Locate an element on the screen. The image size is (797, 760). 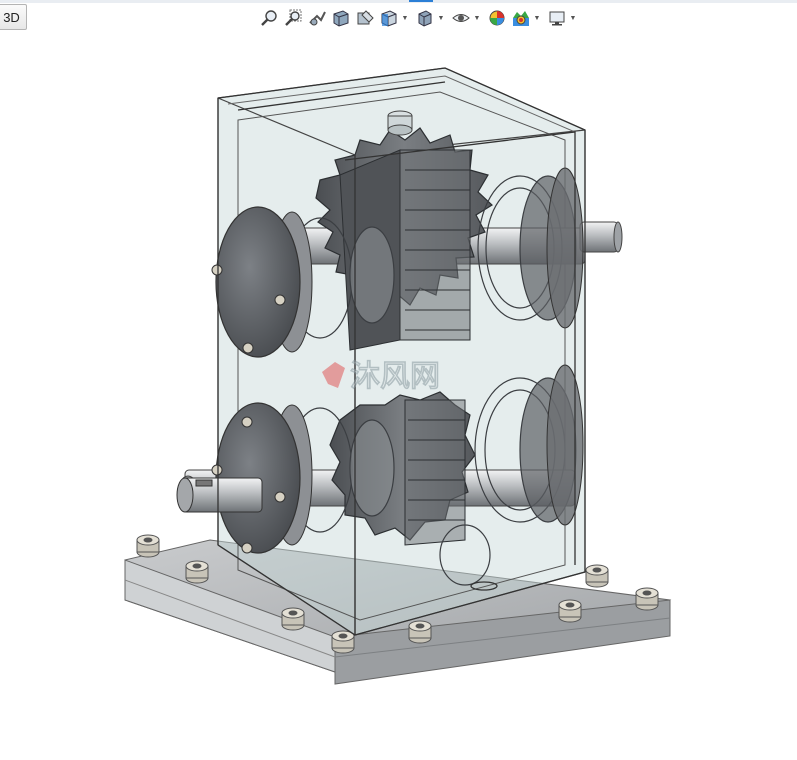
section-view-icon is located at coordinates (341, 18).